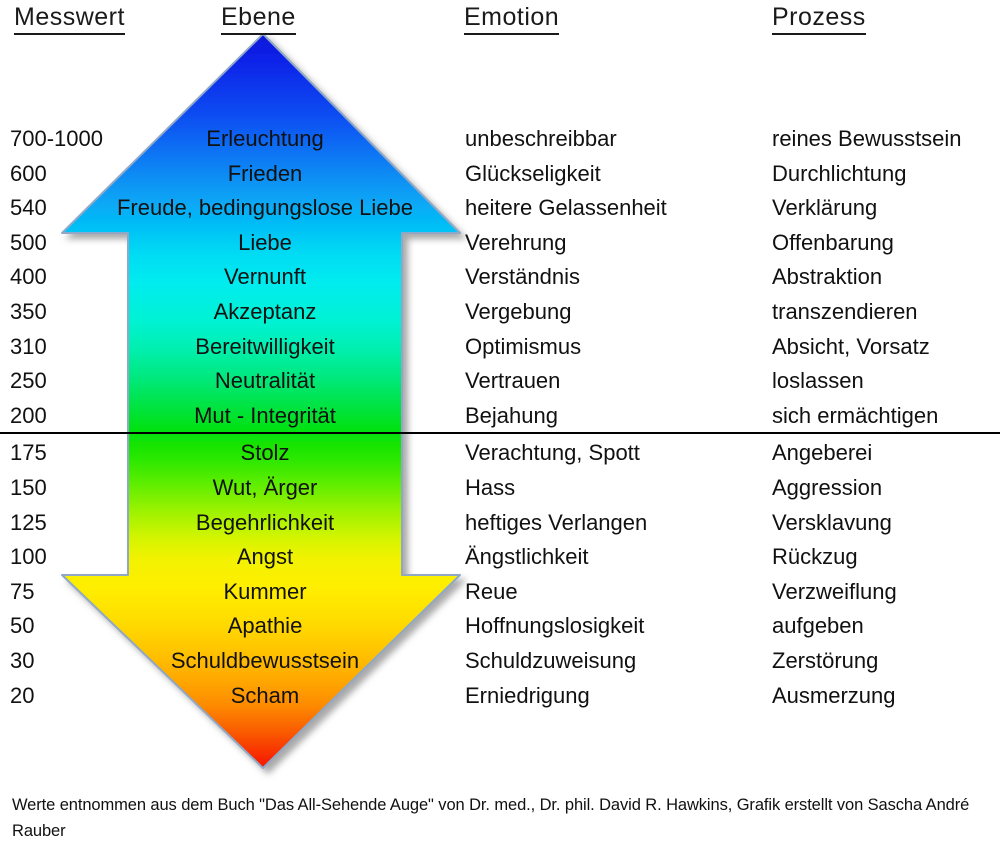 The image size is (1000, 849). I want to click on table-row: 400 Vernunft Verständnis Abstraktion, so click(500, 277).